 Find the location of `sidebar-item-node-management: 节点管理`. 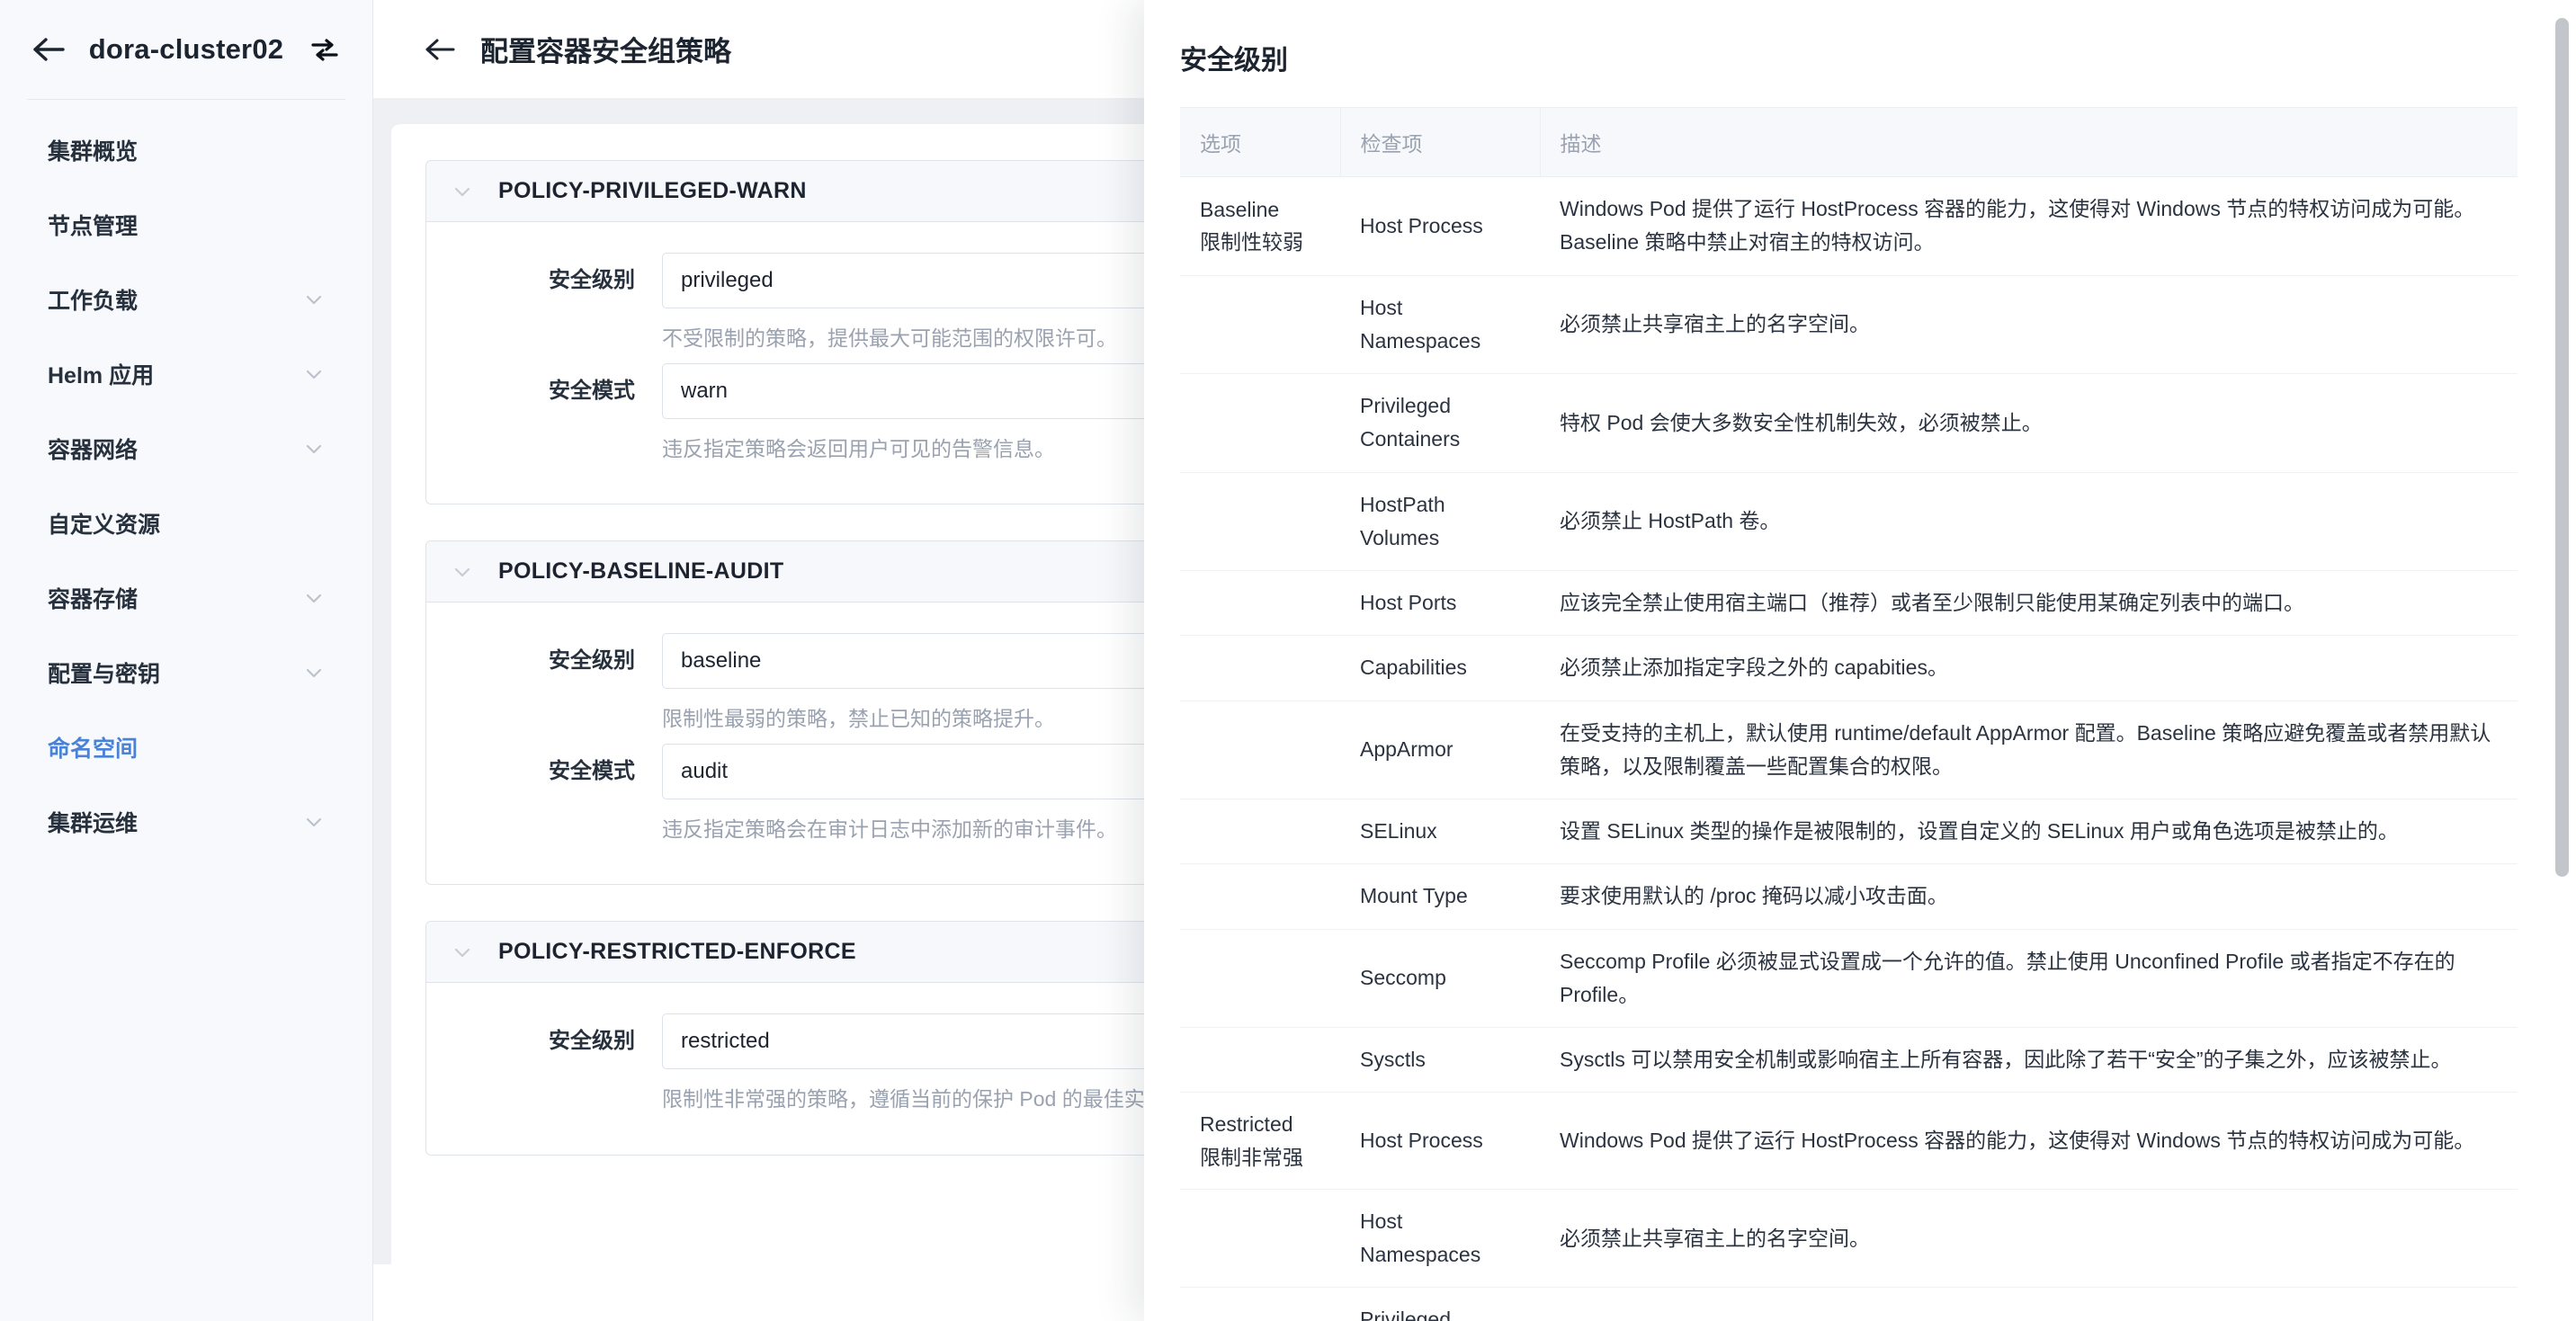

sidebar-item-node-management: 节点管理 is located at coordinates (186, 224).